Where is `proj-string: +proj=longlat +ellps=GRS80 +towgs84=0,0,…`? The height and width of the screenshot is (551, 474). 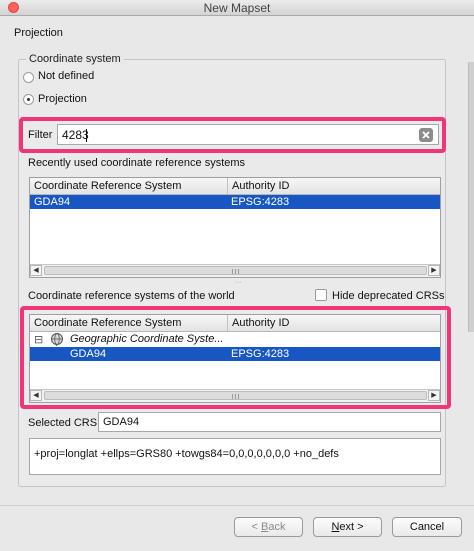
proj-string: +proj=longlat +ellps=GRS80 +towgs84=0,0,… is located at coordinates (186, 454).